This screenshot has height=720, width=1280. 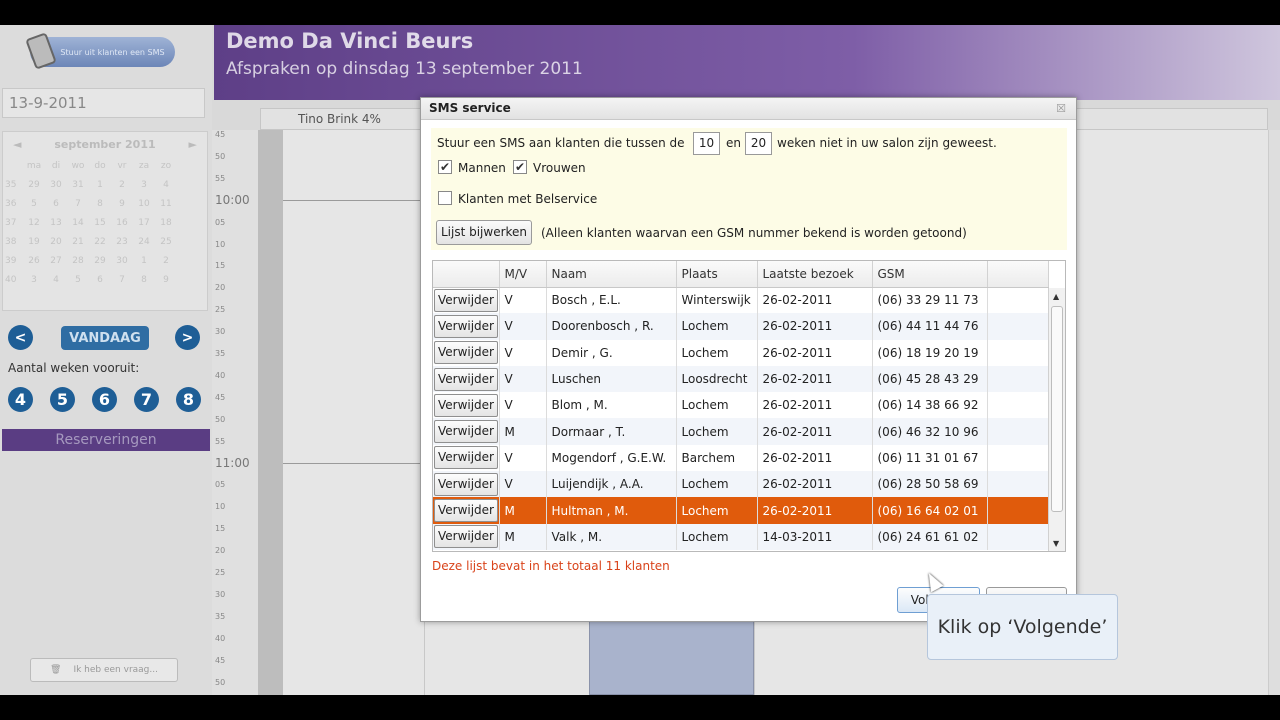 I want to click on calendar-day: 21, so click(x=78, y=241).